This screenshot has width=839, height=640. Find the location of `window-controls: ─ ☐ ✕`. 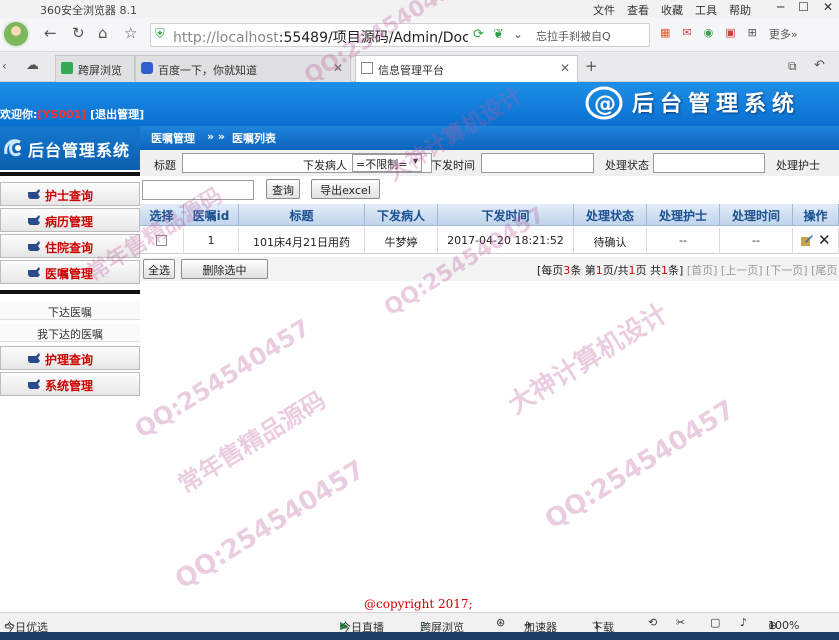

window-controls: ─ ☐ ✕ is located at coordinates (805, 7).